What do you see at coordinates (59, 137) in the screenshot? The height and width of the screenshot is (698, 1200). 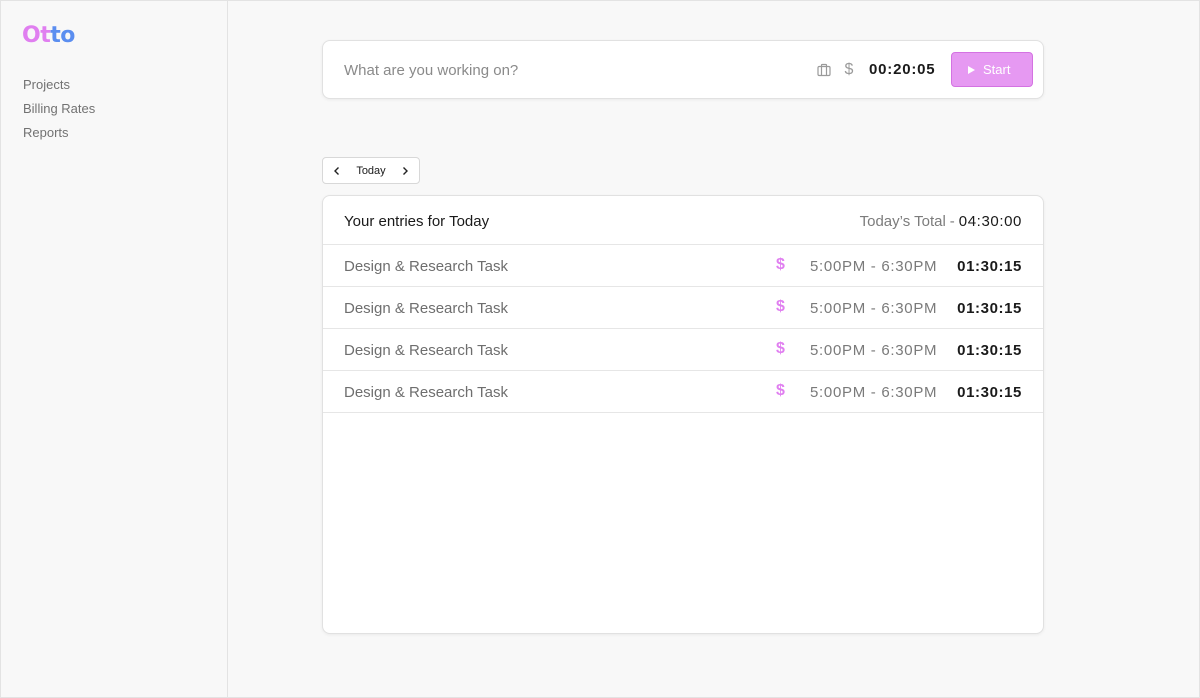 I see `sidebar-item-reports: Reports` at bounding box center [59, 137].